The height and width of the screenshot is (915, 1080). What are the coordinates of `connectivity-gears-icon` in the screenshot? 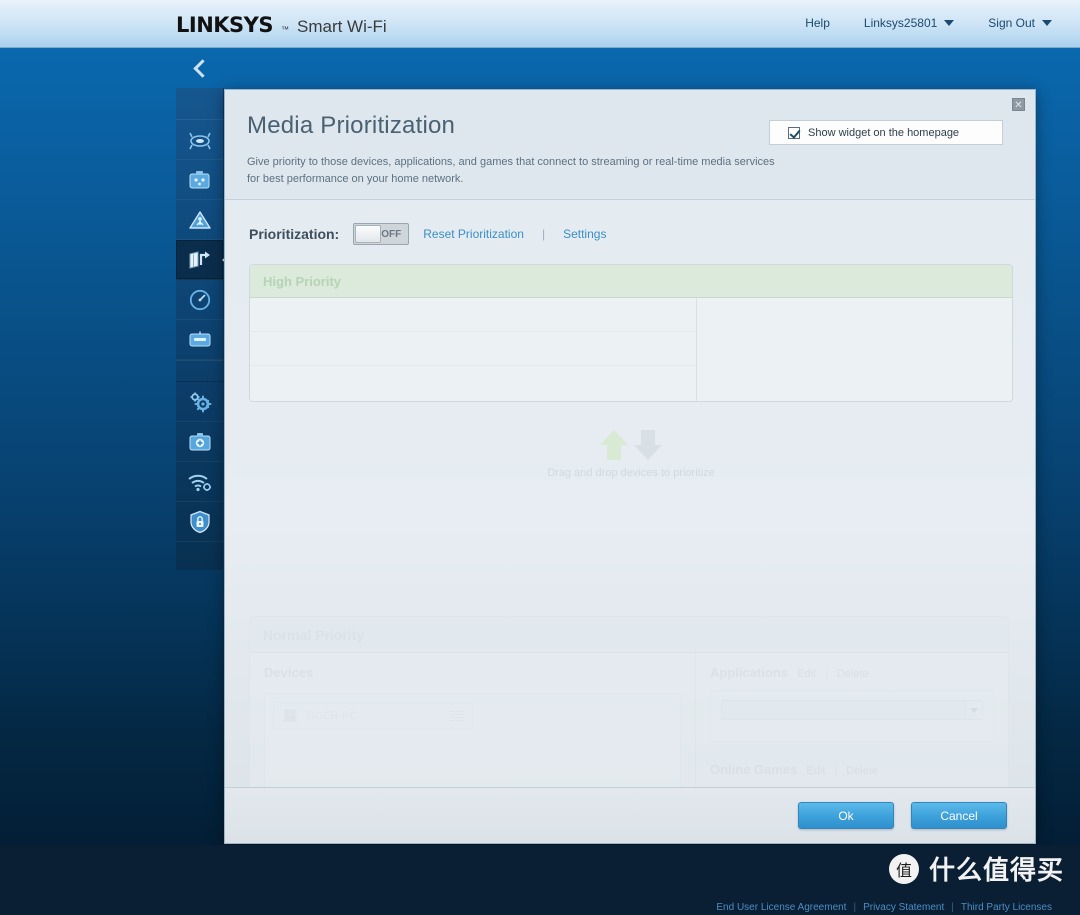 It's located at (200, 401).